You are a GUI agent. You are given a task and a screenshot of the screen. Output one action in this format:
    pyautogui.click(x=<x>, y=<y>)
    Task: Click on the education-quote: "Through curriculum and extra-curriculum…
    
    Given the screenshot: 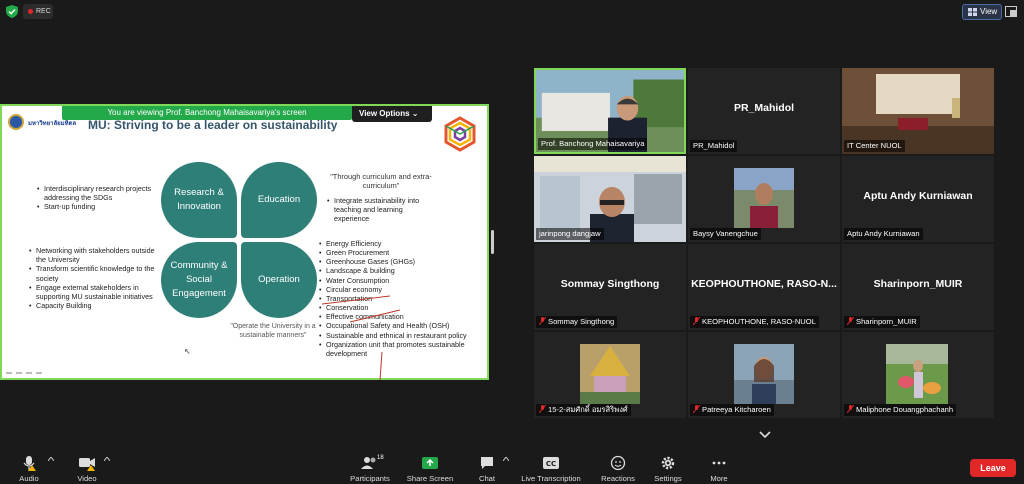 What is the action you would take?
    pyautogui.click(x=381, y=181)
    